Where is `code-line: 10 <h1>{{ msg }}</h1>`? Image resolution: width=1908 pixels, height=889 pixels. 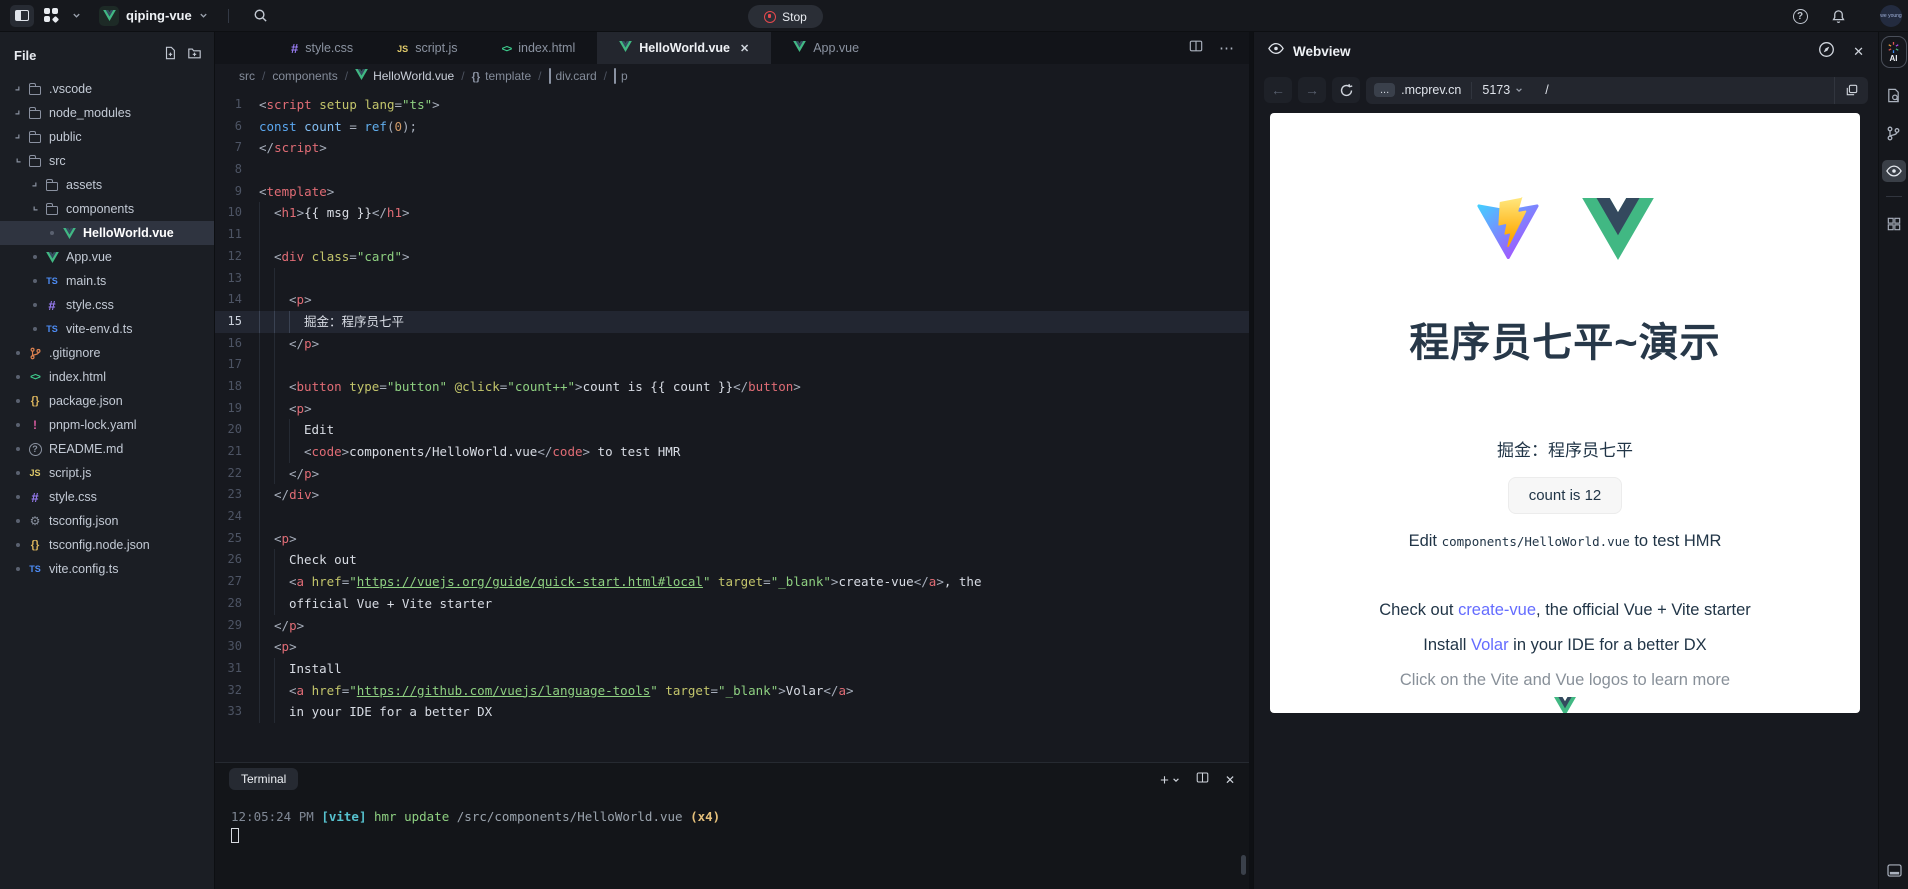
code-line: 10 <h1>{{ msg }}</h1> is located at coordinates (732, 213).